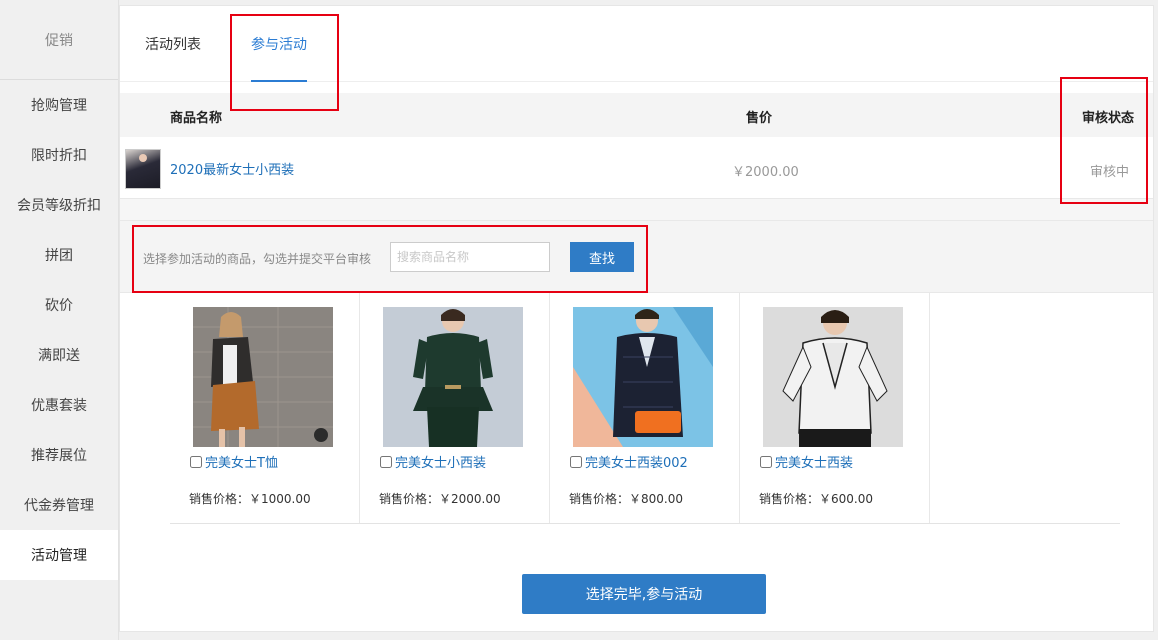  I want to click on product-sale-price: 销售价格：￥600.00, so click(816, 499).